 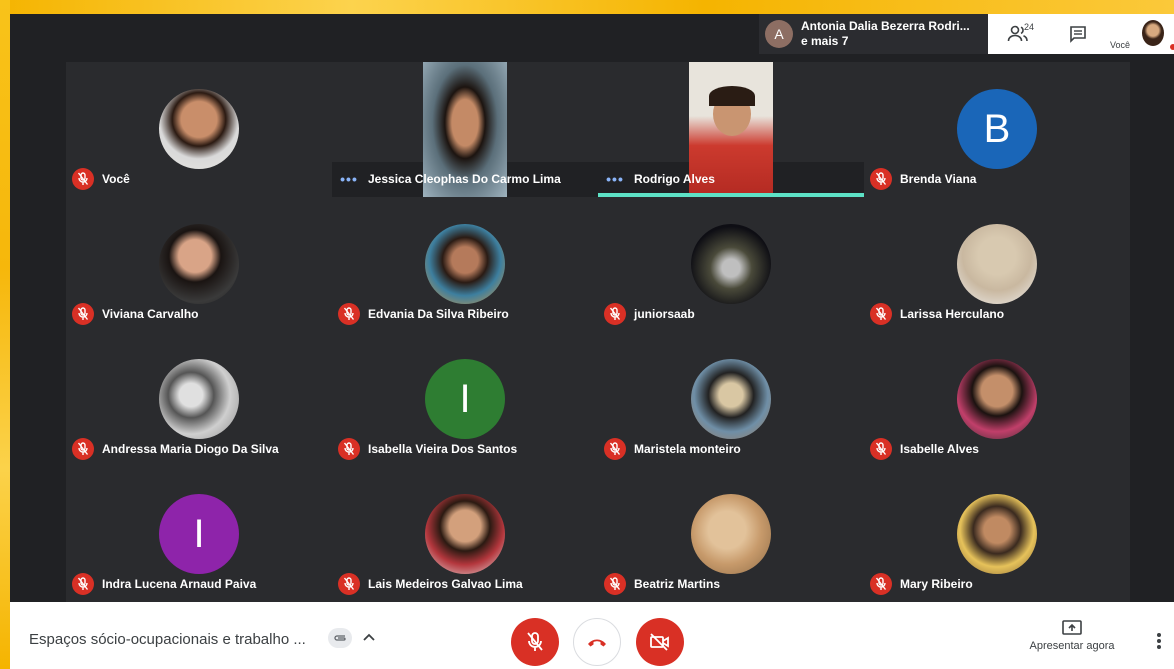 What do you see at coordinates (1159, 641) in the screenshot?
I see `more-vert-icon` at bounding box center [1159, 641].